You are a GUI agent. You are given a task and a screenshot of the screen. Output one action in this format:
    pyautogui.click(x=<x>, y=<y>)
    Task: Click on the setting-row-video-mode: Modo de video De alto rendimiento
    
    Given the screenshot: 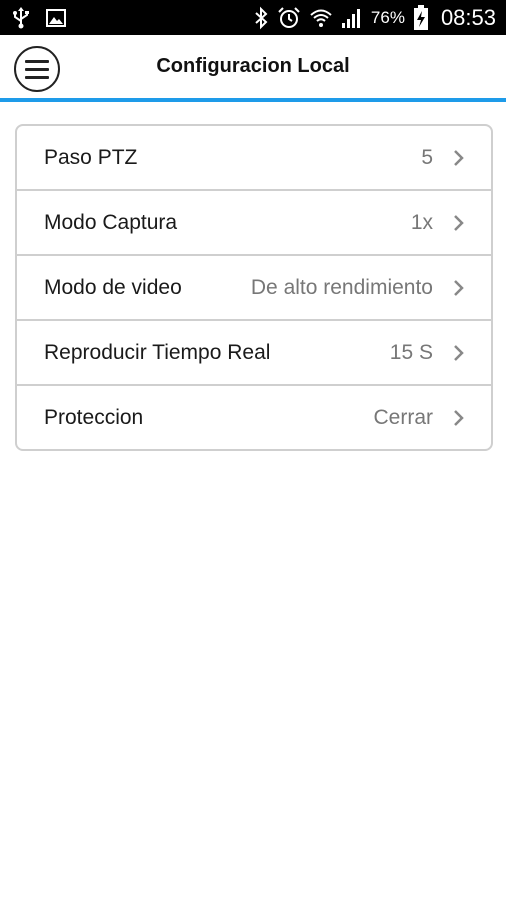 What is the action you would take?
    pyautogui.click(x=254, y=288)
    